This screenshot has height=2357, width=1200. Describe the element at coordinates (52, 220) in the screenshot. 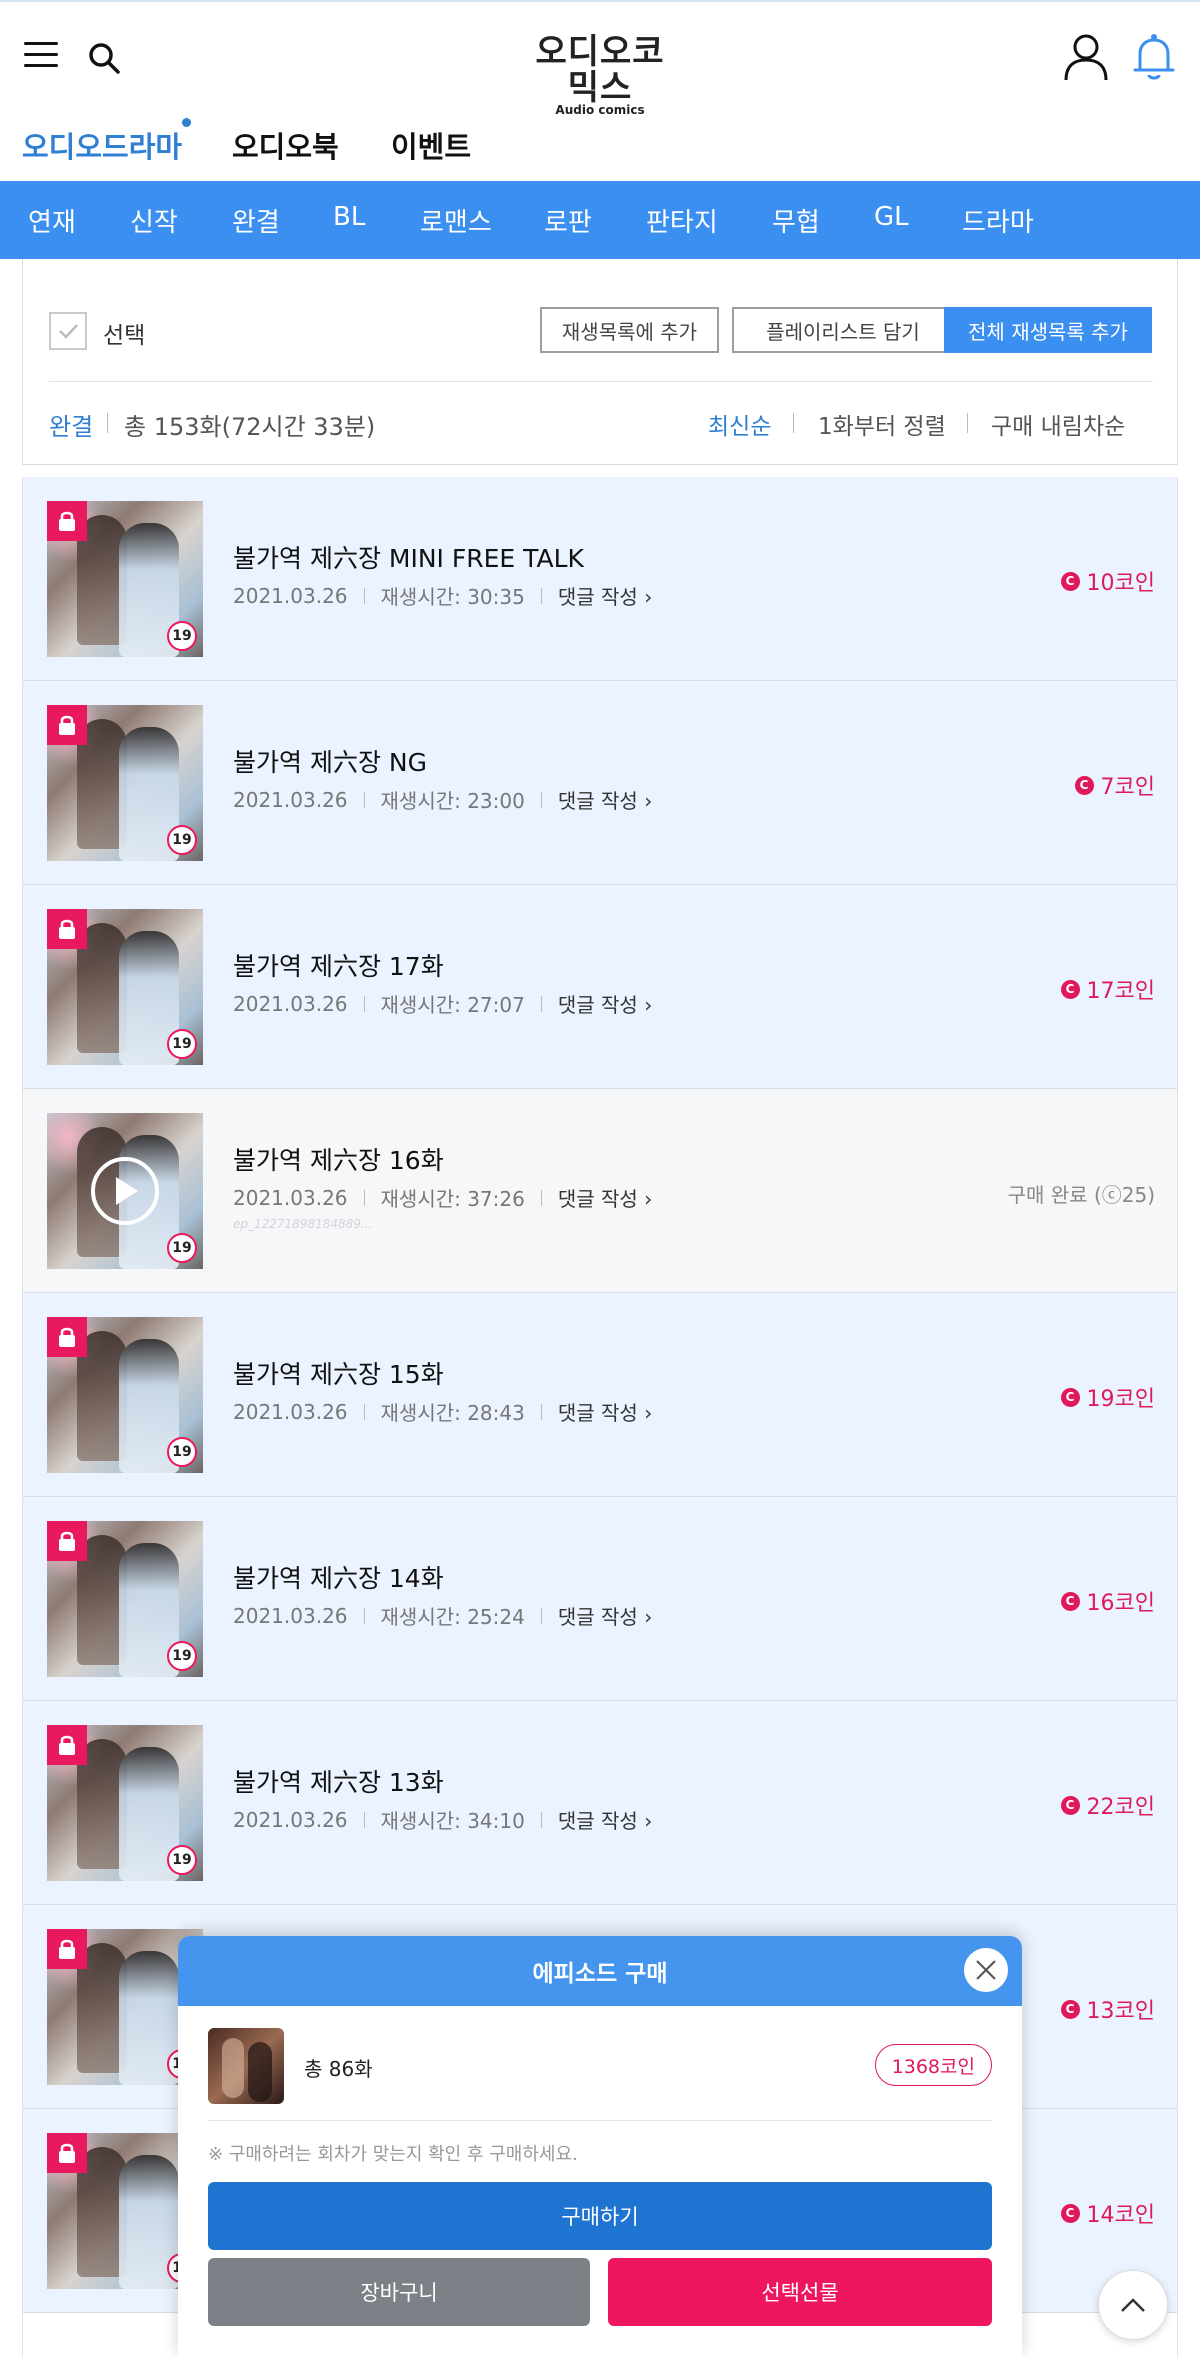

I see `genre-serial: 연재` at that location.